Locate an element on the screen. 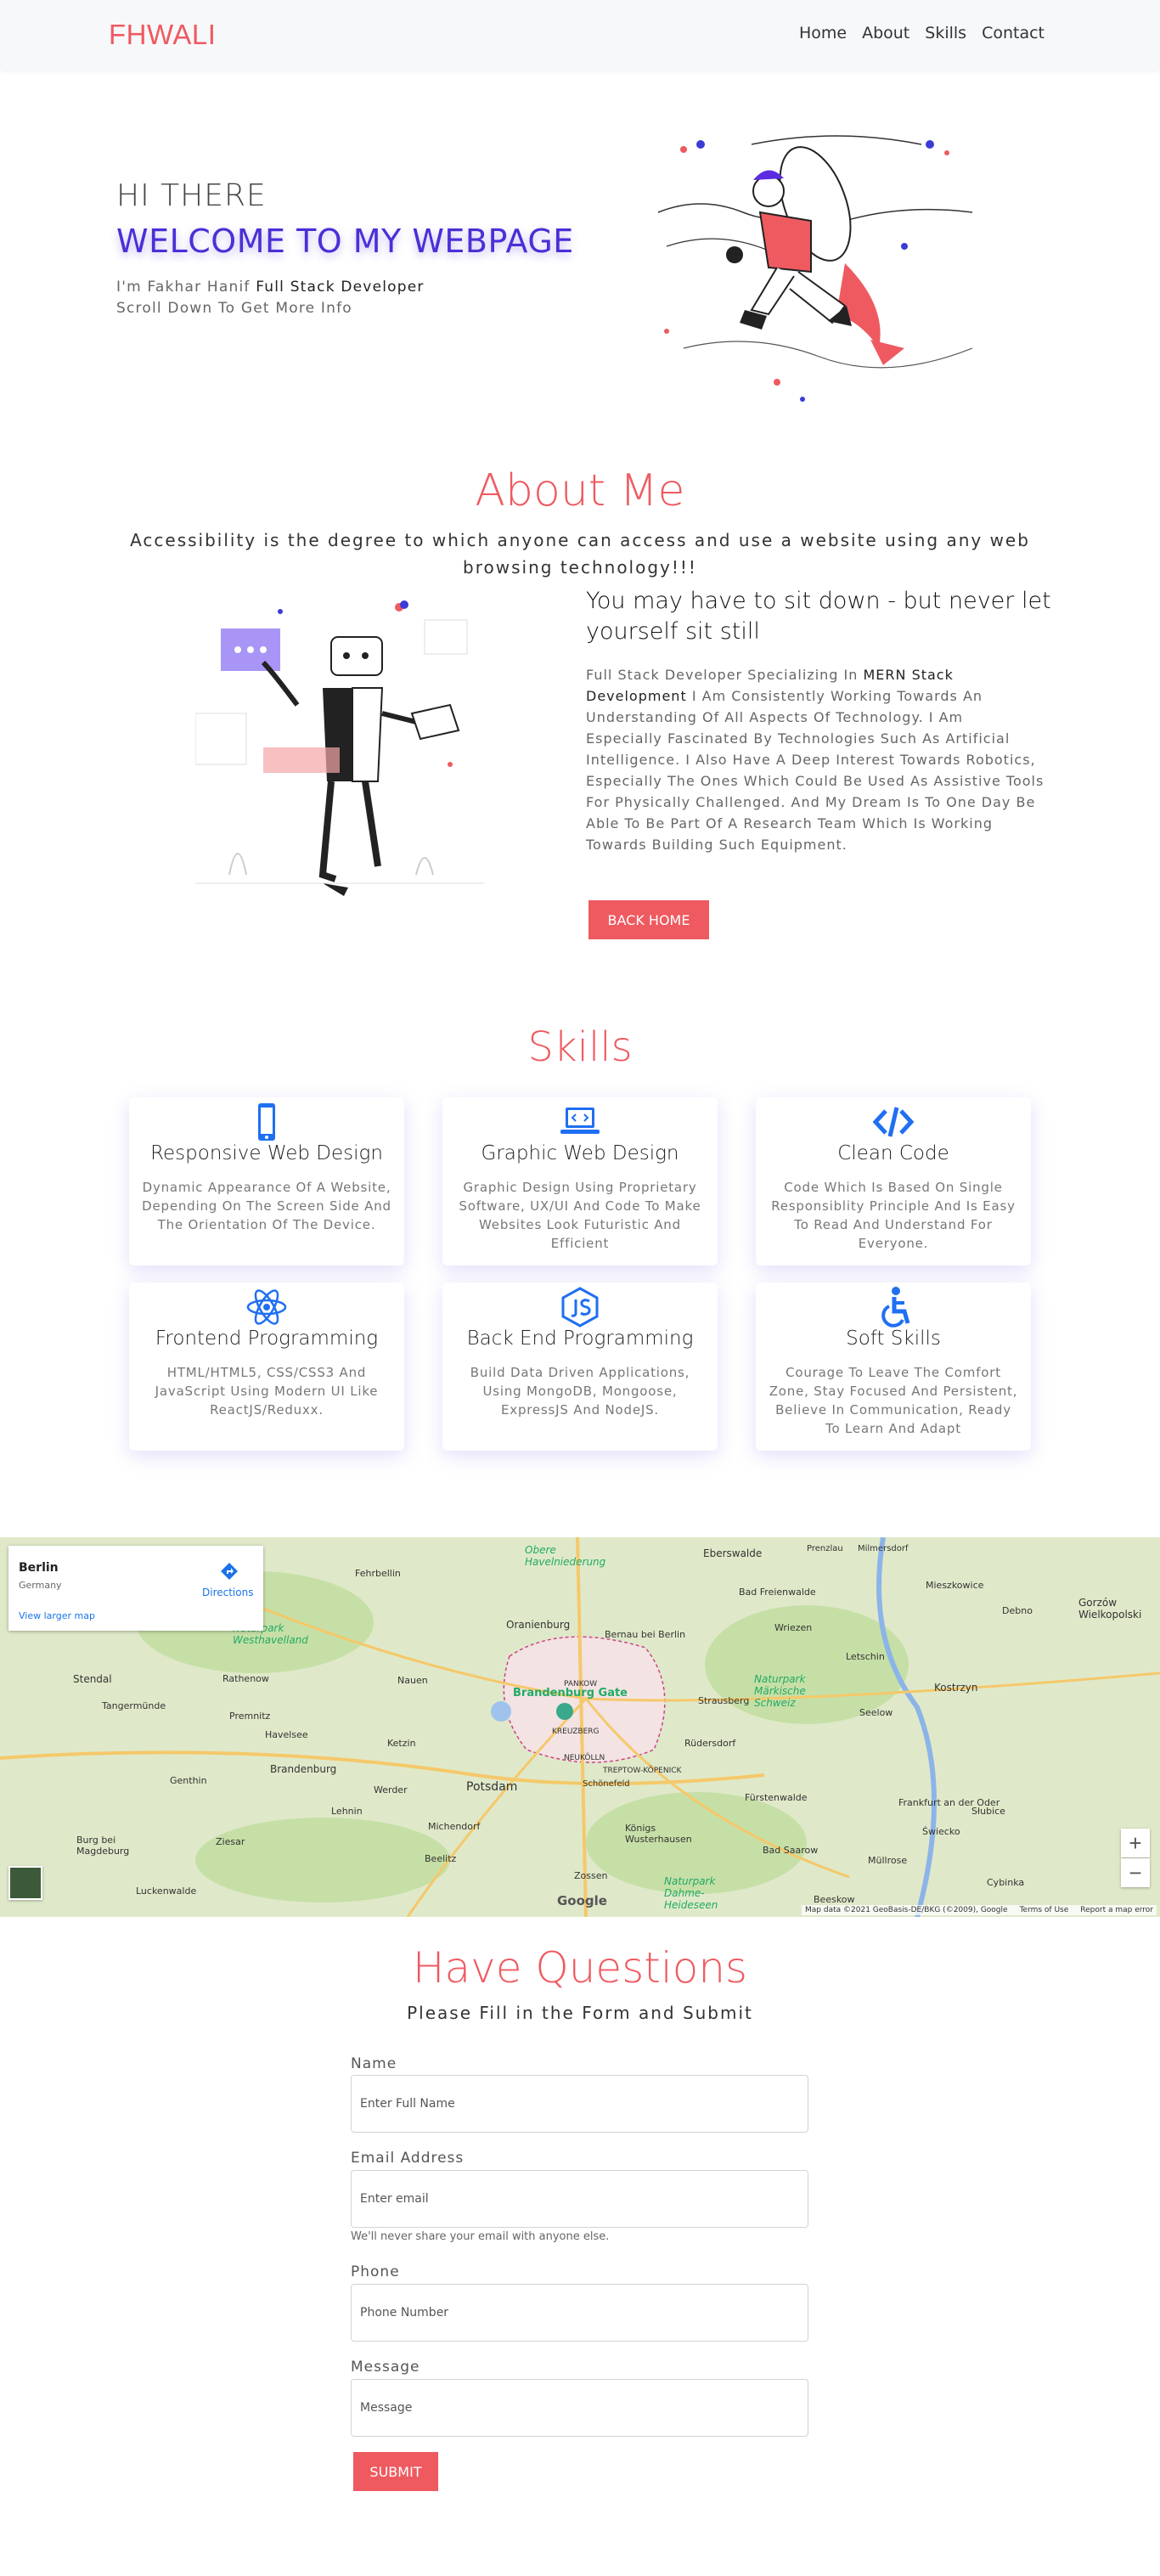  map-label-wriezen: Wriezen is located at coordinates (793, 1627).